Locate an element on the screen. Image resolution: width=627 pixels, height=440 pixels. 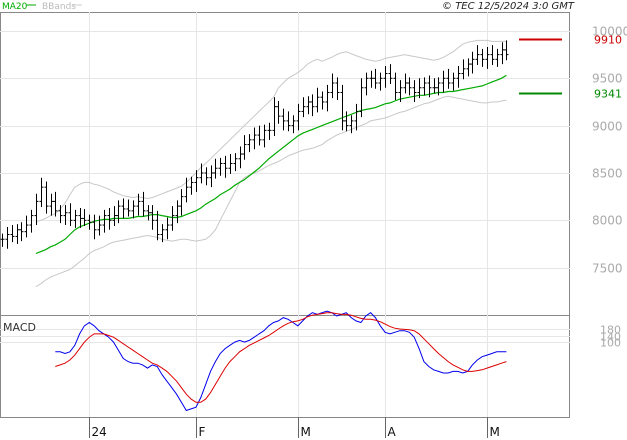
x-tick-label: F is located at coordinates (202, 432).